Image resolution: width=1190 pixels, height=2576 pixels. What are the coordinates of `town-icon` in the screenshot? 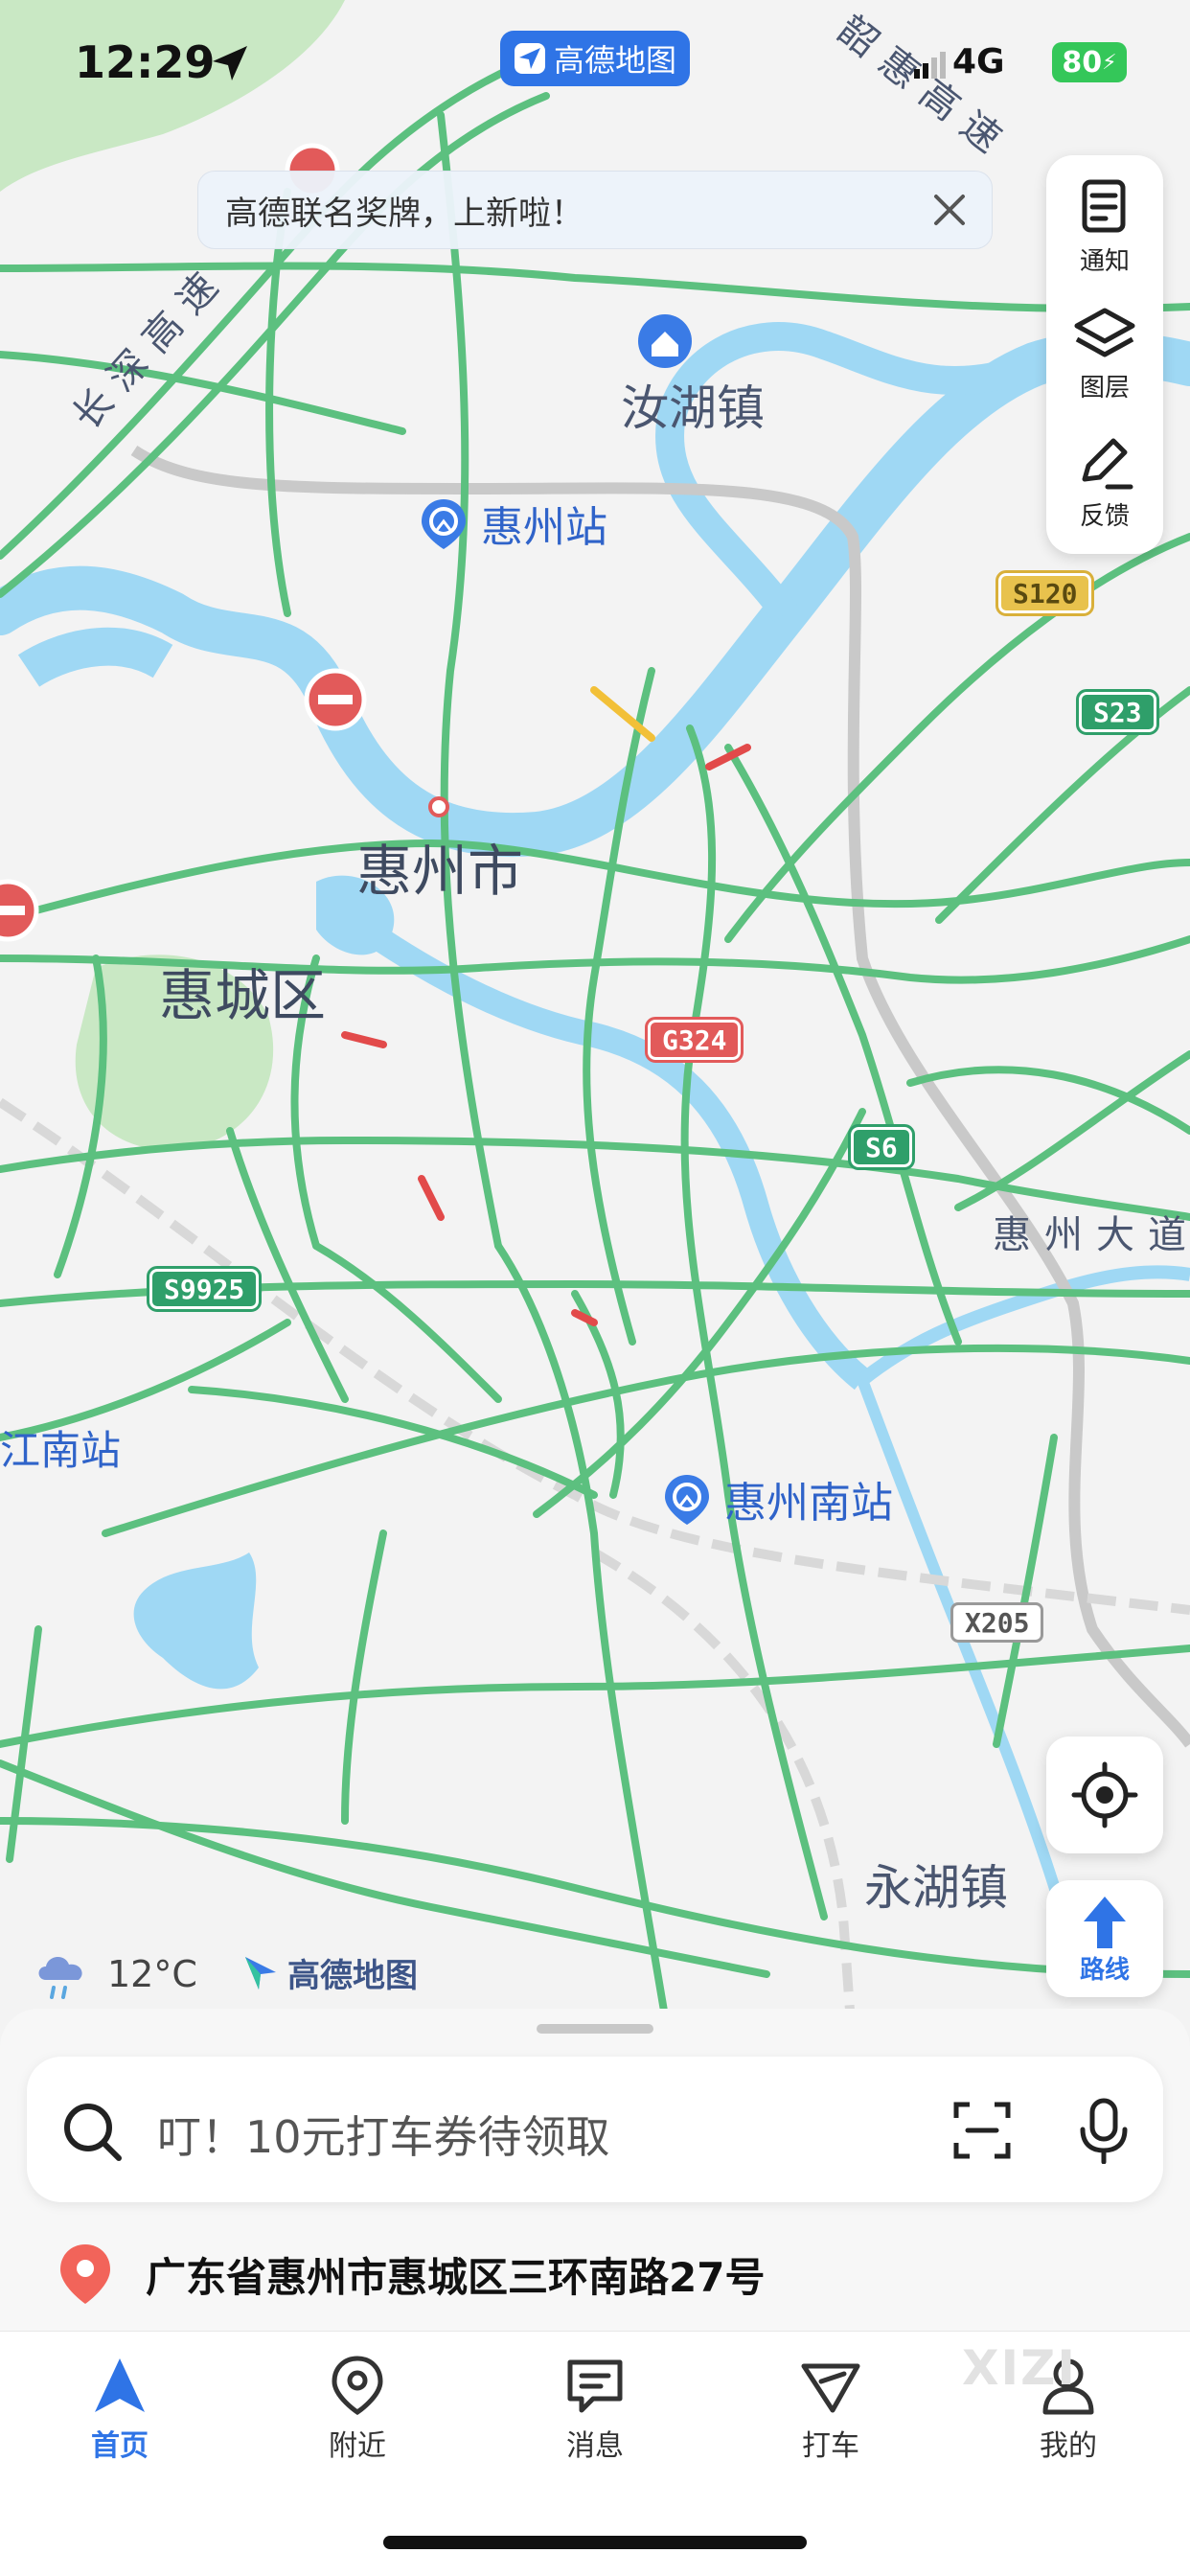 It's located at (665, 341).